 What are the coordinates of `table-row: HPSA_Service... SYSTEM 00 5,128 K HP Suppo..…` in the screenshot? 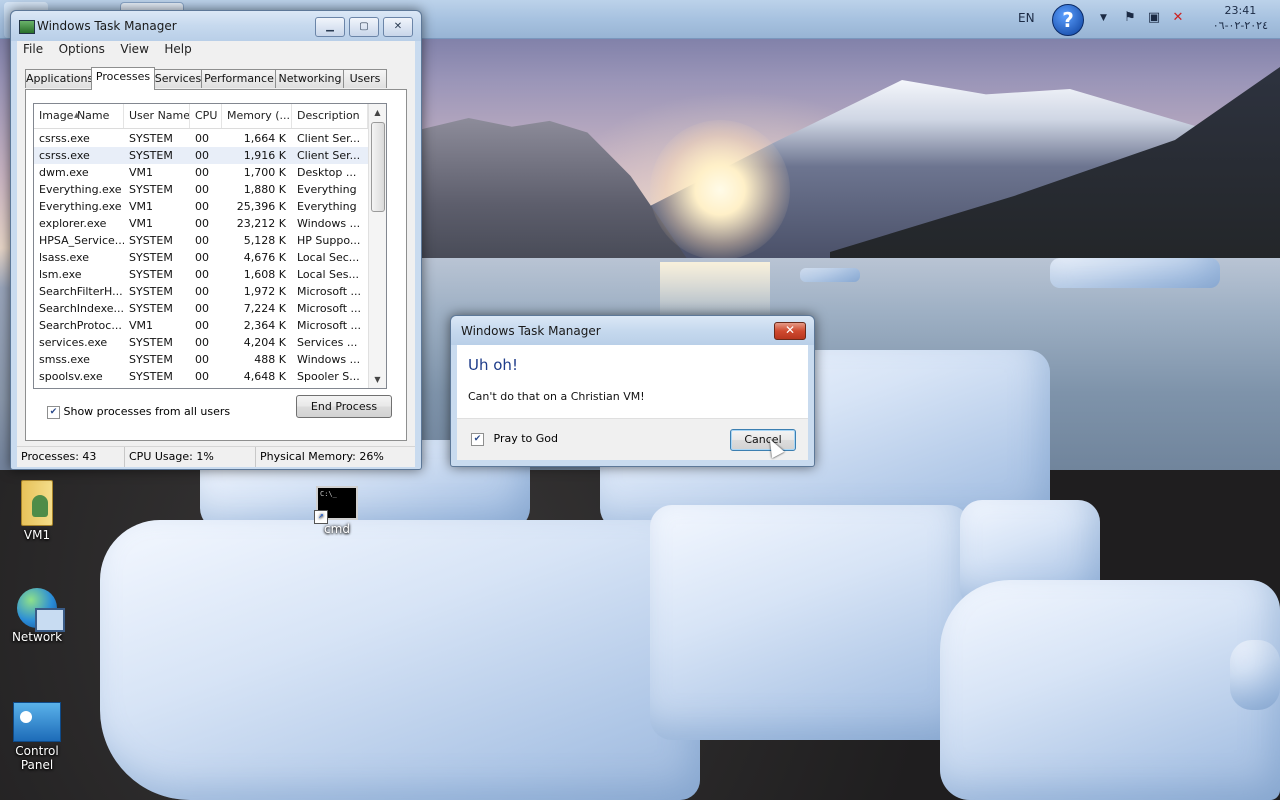 It's located at (201, 240).